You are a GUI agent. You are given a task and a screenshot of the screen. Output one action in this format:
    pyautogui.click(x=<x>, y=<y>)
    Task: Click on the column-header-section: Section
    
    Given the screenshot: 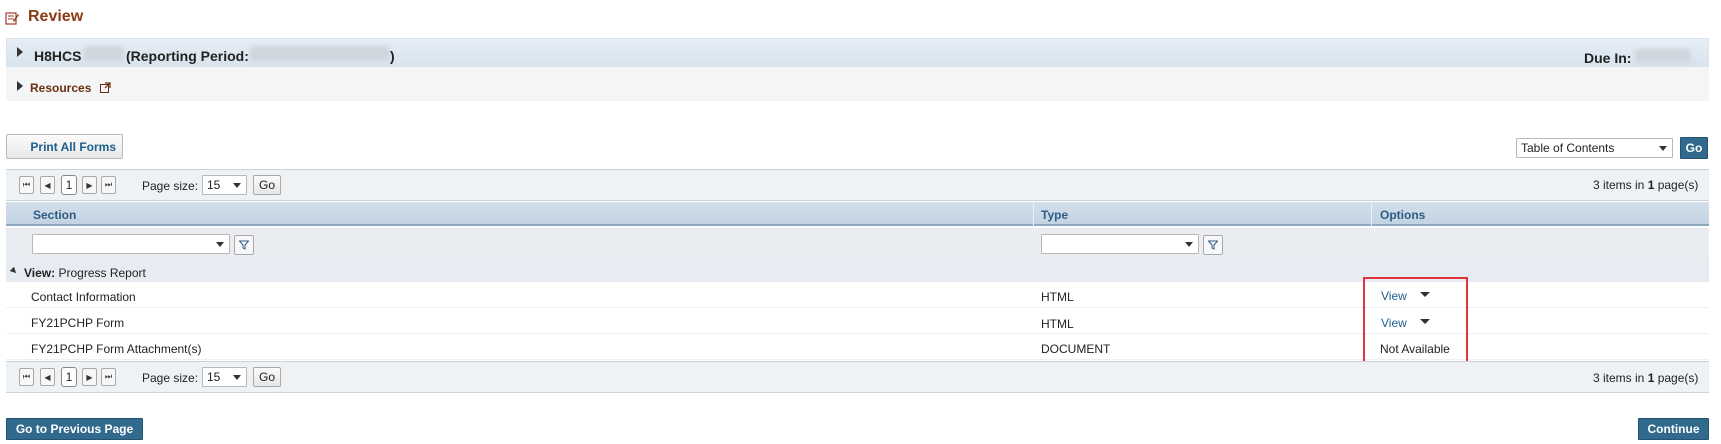 What is the action you would take?
    pyautogui.click(x=54, y=215)
    